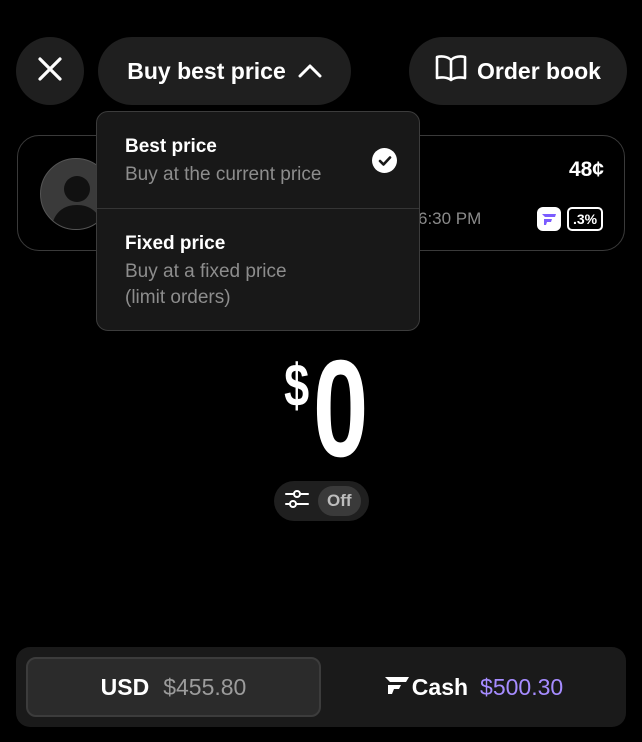  I want to click on cash-brand: Cash, so click(426, 687).